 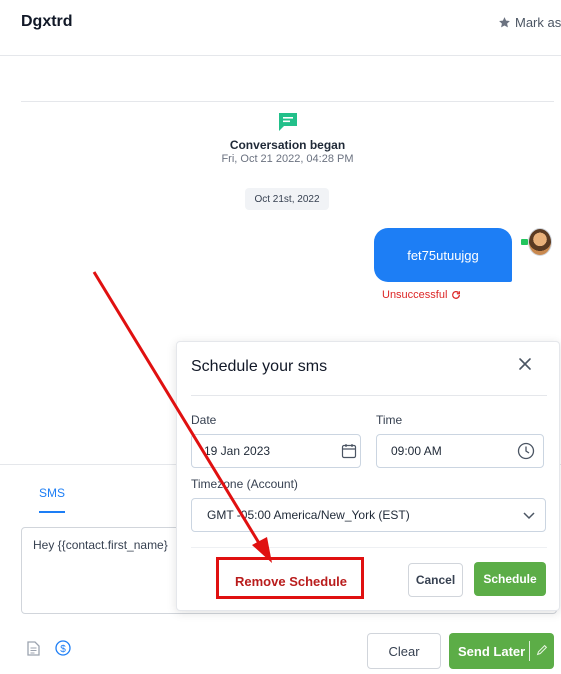 What do you see at coordinates (237, 451) in the screenshot?
I see `date-value: 19 Jan 2023` at bounding box center [237, 451].